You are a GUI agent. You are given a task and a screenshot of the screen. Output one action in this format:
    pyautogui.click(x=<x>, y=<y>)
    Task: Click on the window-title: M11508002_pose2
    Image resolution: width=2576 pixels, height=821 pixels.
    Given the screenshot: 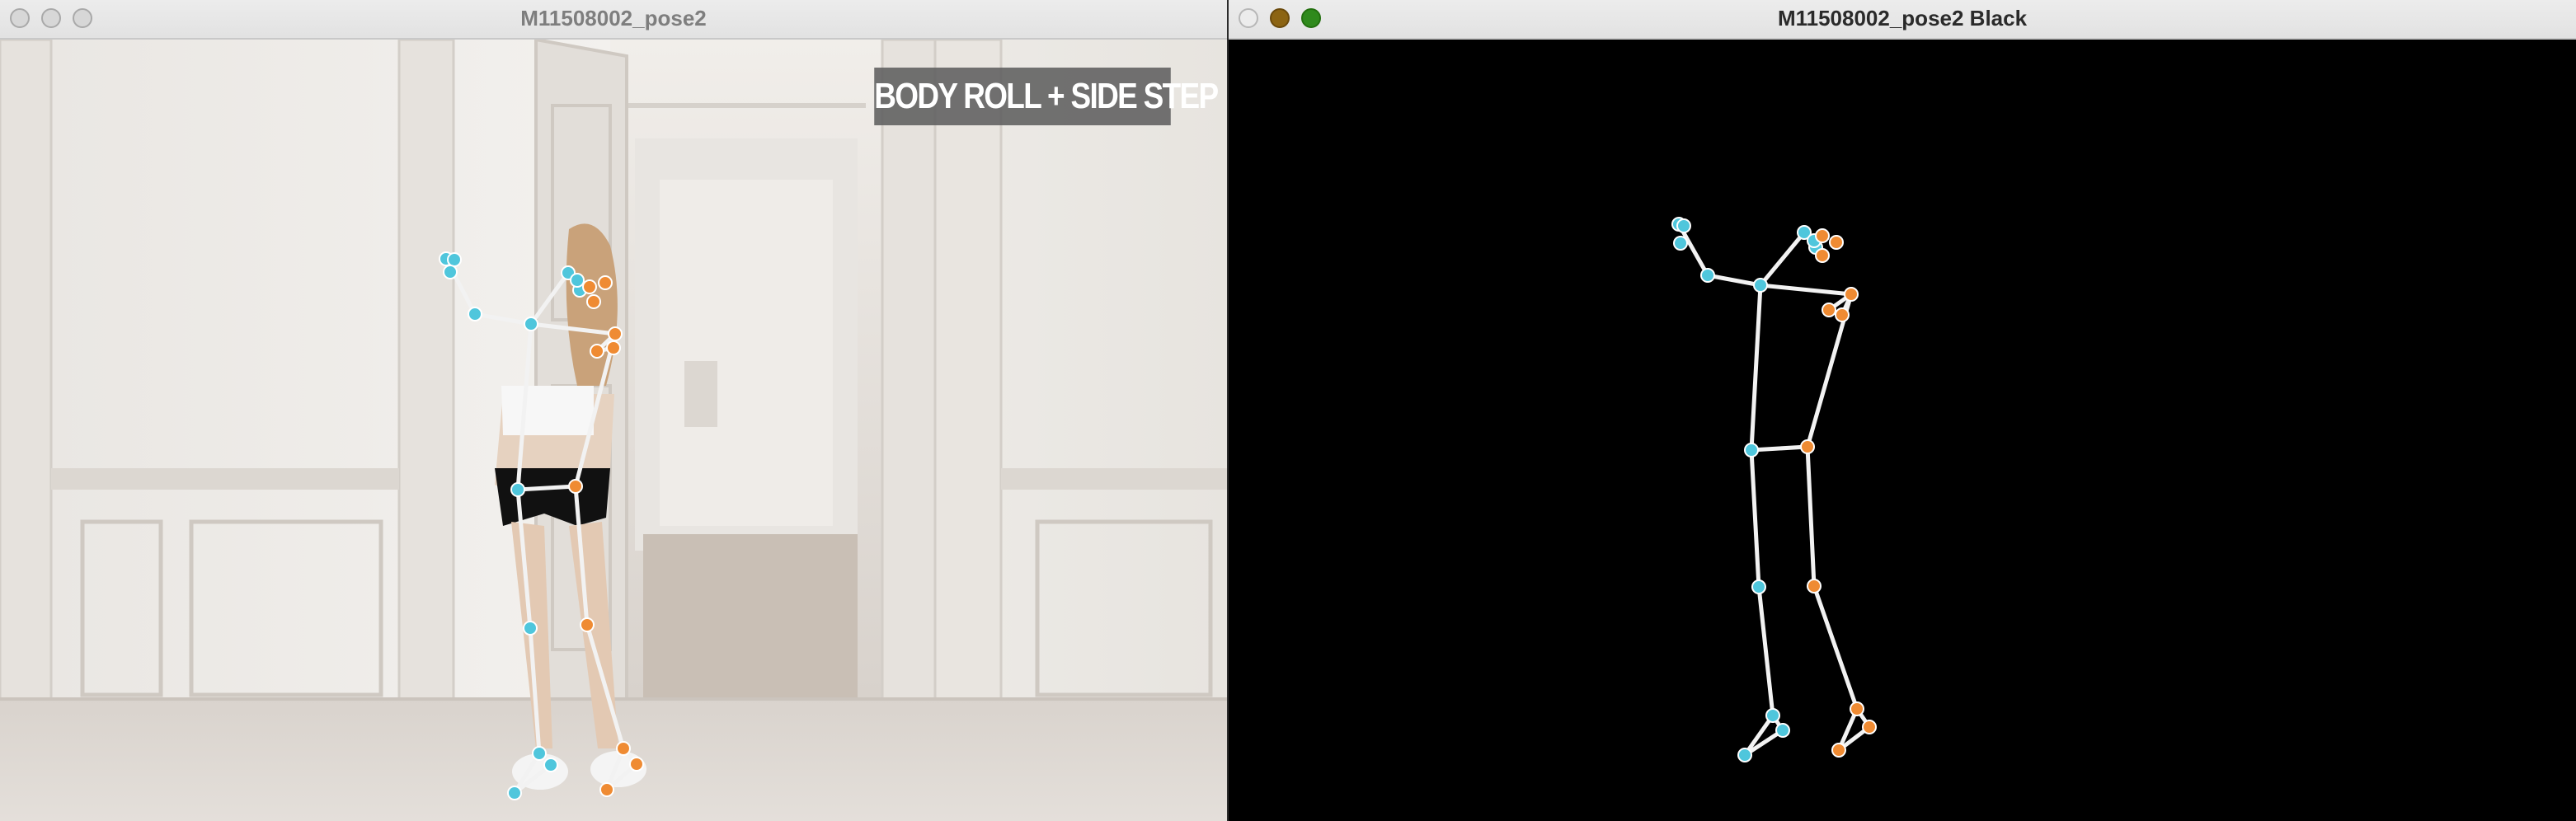 What is the action you would take?
    pyautogui.click(x=613, y=18)
    